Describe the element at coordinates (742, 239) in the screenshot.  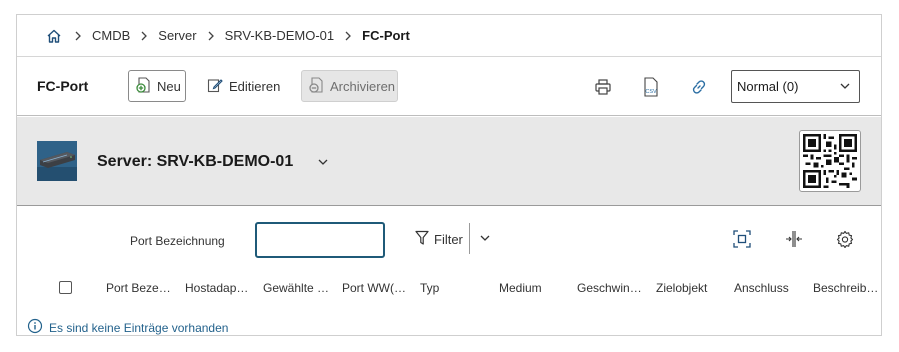
I see `fit-screen-icon` at that location.